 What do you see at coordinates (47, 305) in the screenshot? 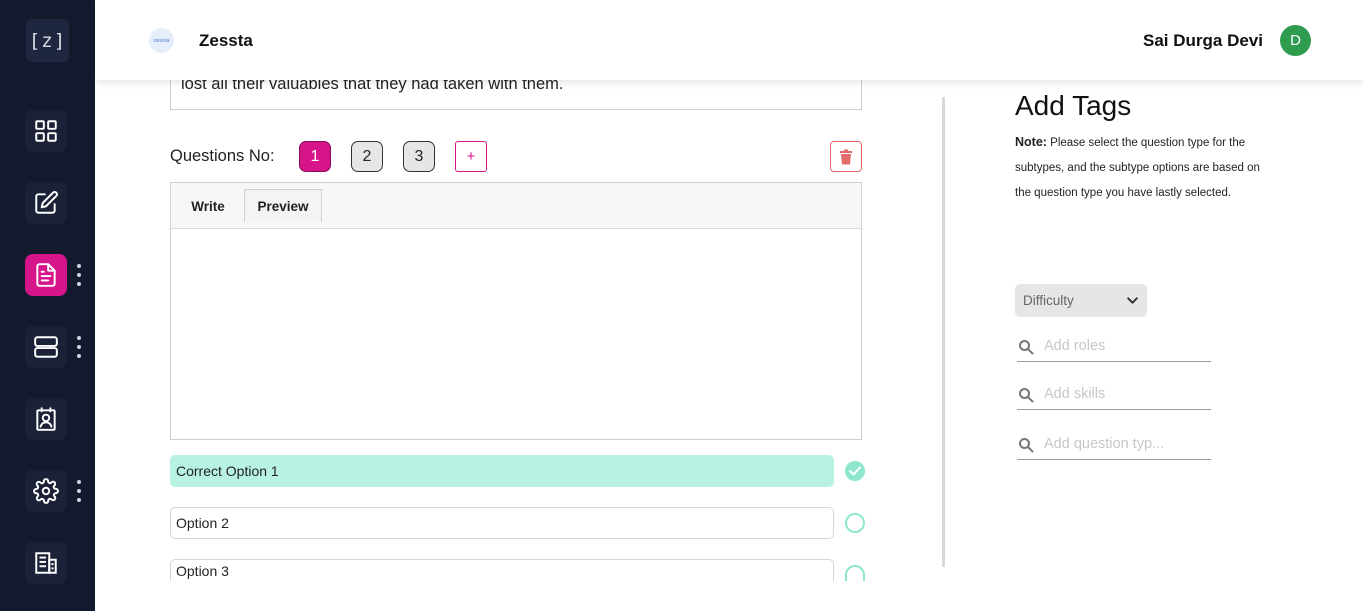
I see `sidebar: [z]` at bounding box center [47, 305].